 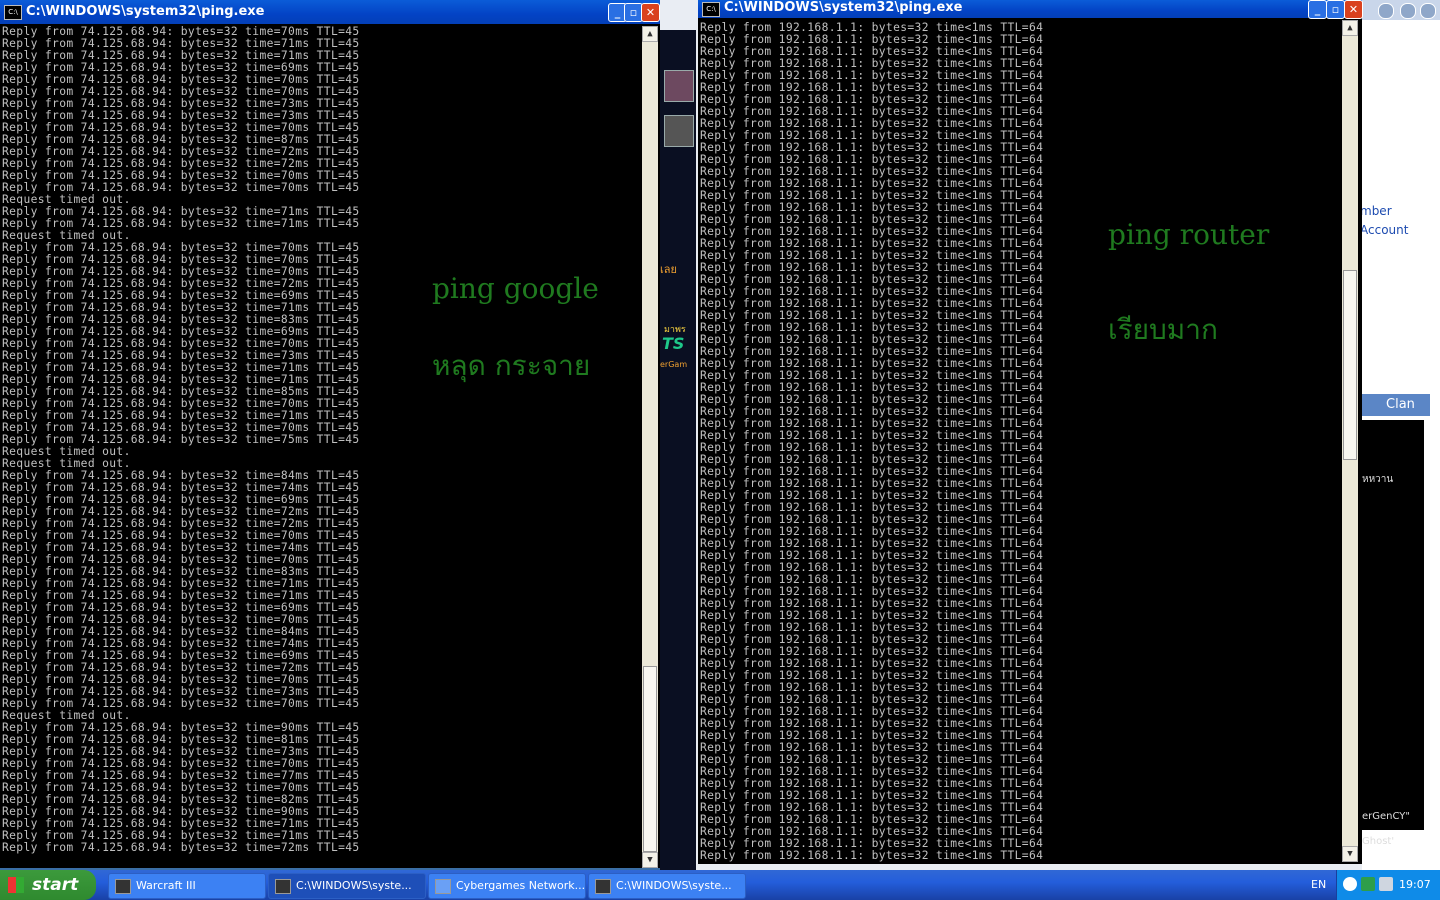 I want to click on minimize-button: _, so click(x=1317, y=9).